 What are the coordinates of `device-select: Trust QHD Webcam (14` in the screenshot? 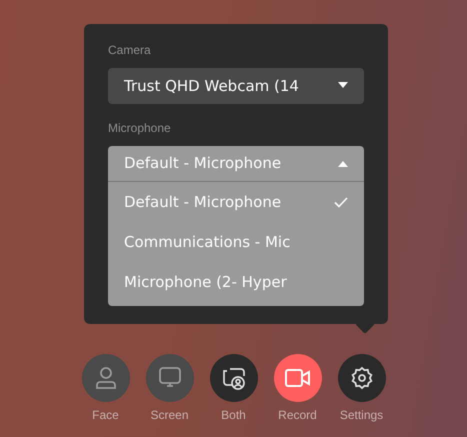 It's located at (236, 86).